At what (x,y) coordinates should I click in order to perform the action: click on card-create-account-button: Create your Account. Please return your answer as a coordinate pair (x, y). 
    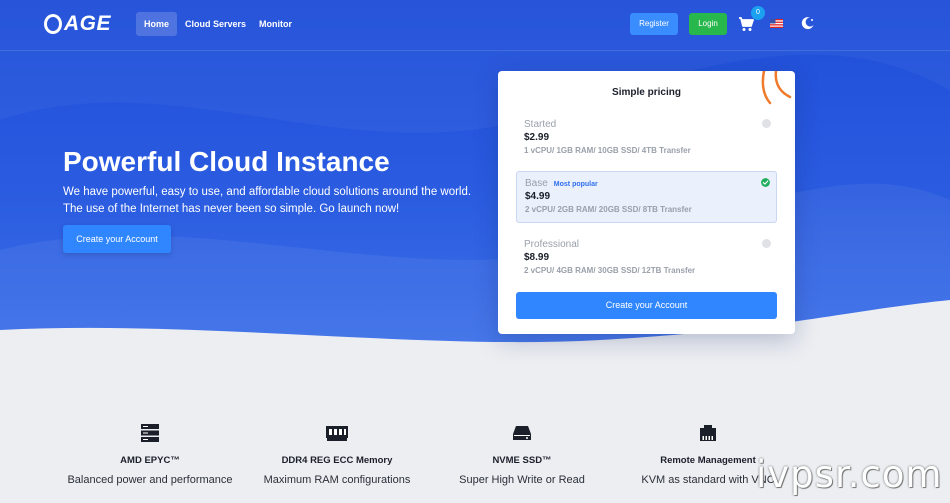
    Looking at the image, I should click on (646, 305).